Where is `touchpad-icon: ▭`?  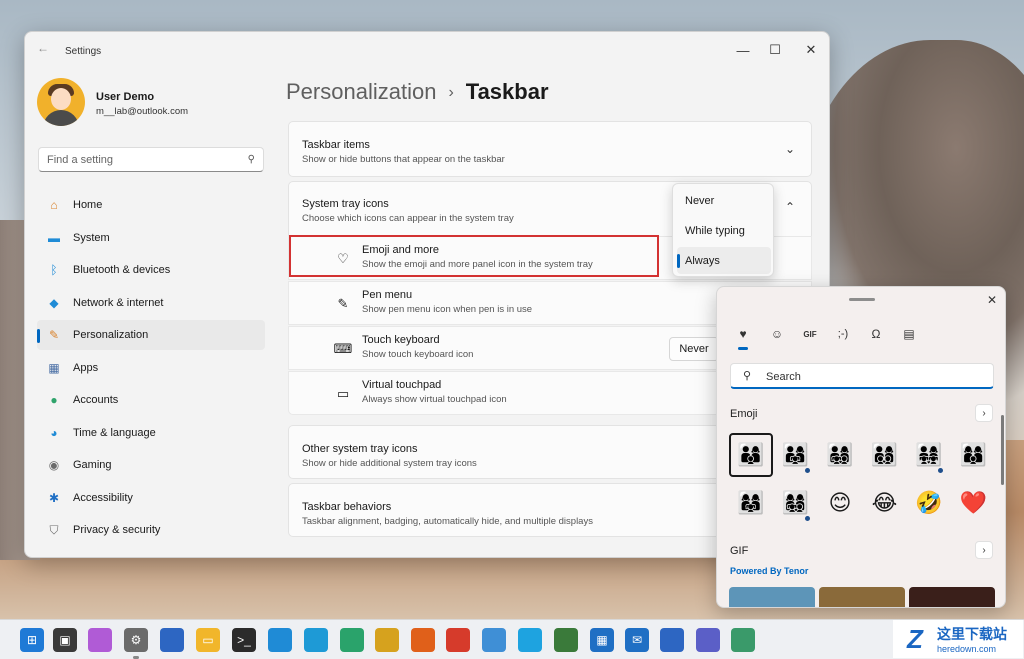 touchpad-icon: ▭ is located at coordinates (343, 393).